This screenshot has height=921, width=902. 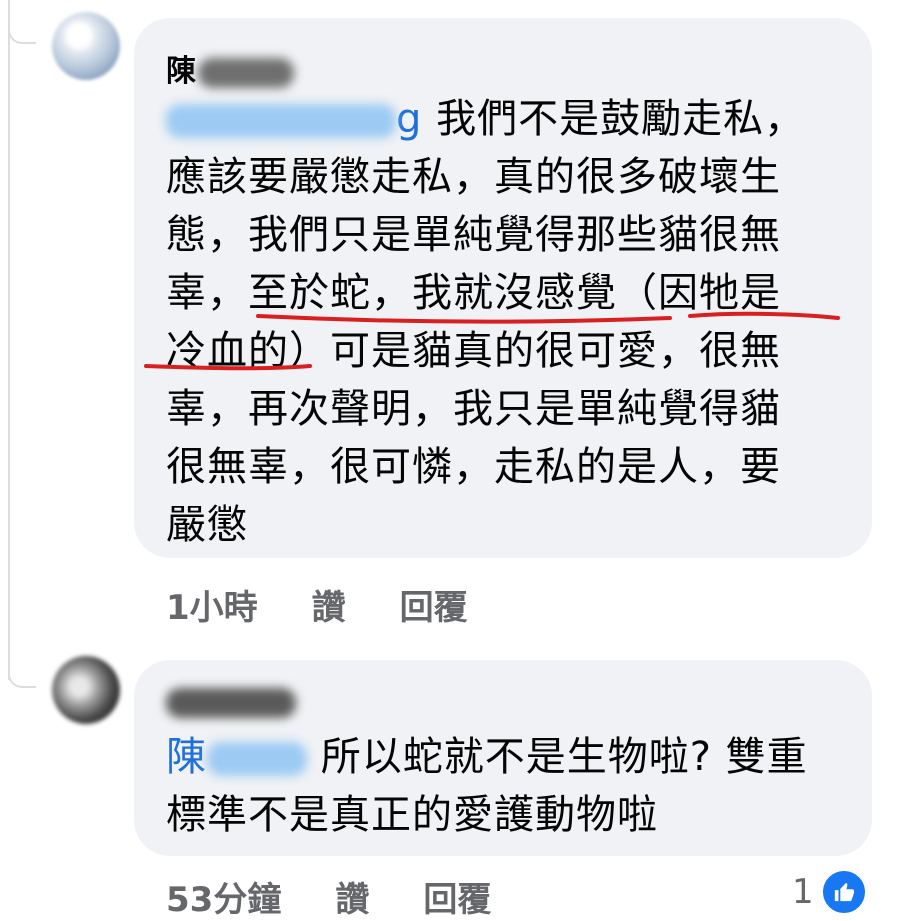 I want to click on reaction-count: 1, so click(x=803, y=892).